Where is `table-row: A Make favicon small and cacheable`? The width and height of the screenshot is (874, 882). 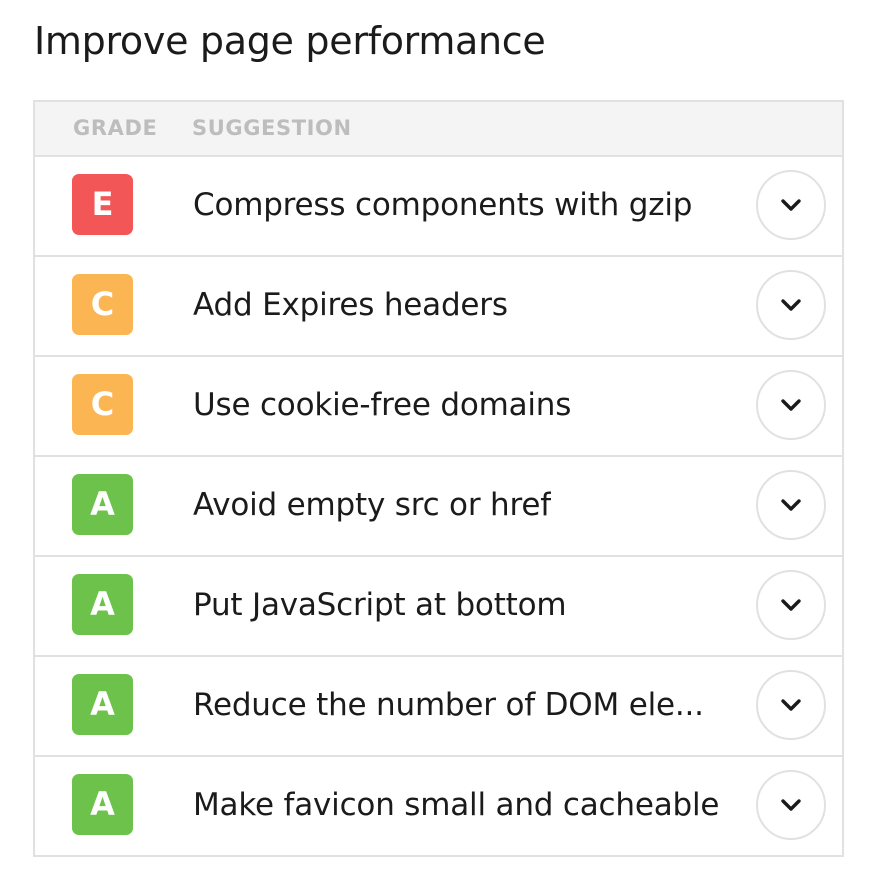
table-row: A Make favicon small and cacheable is located at coordinates (438, 806).